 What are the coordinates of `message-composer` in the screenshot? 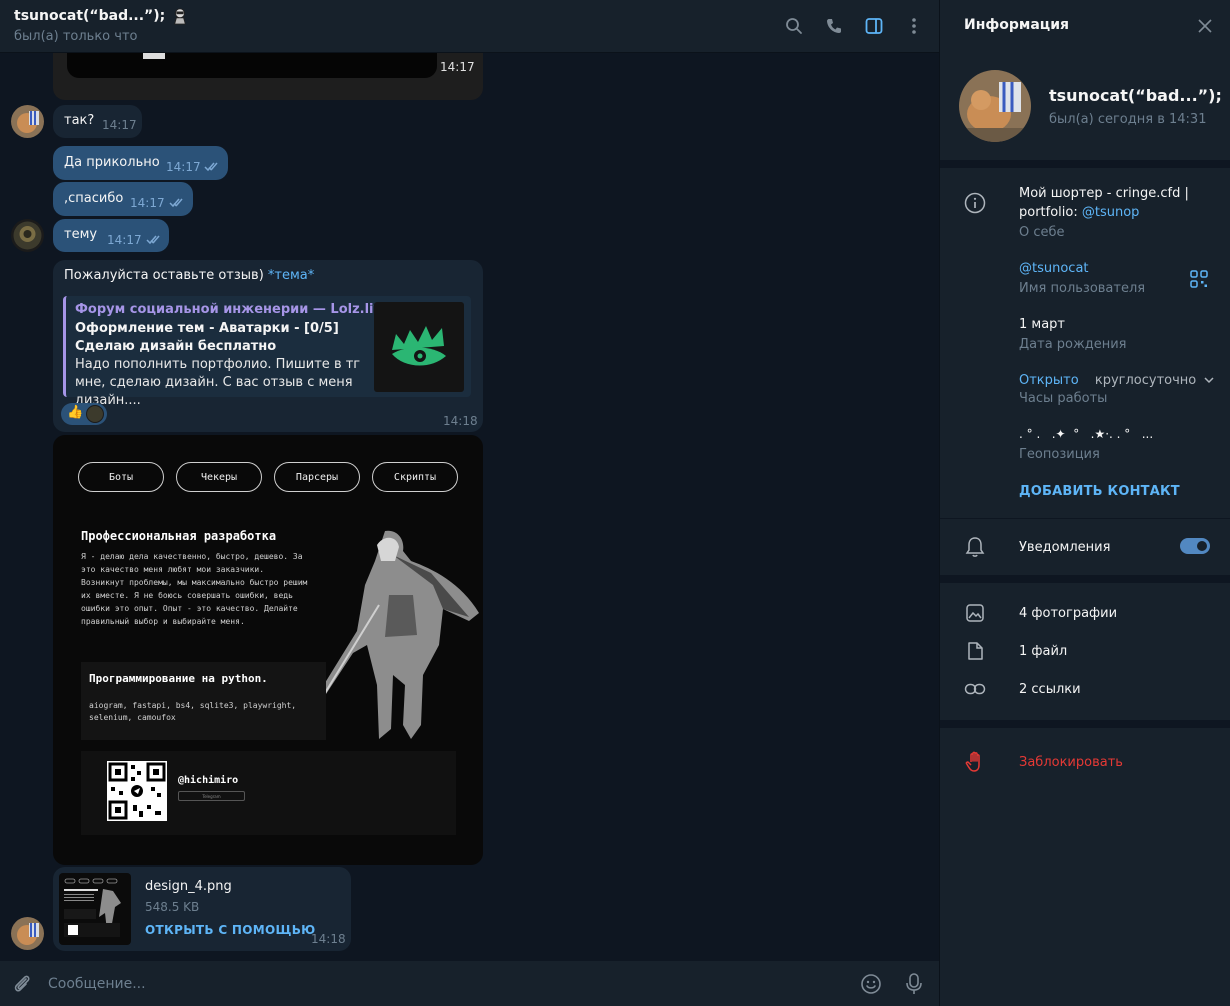 It's located at (469, 983).